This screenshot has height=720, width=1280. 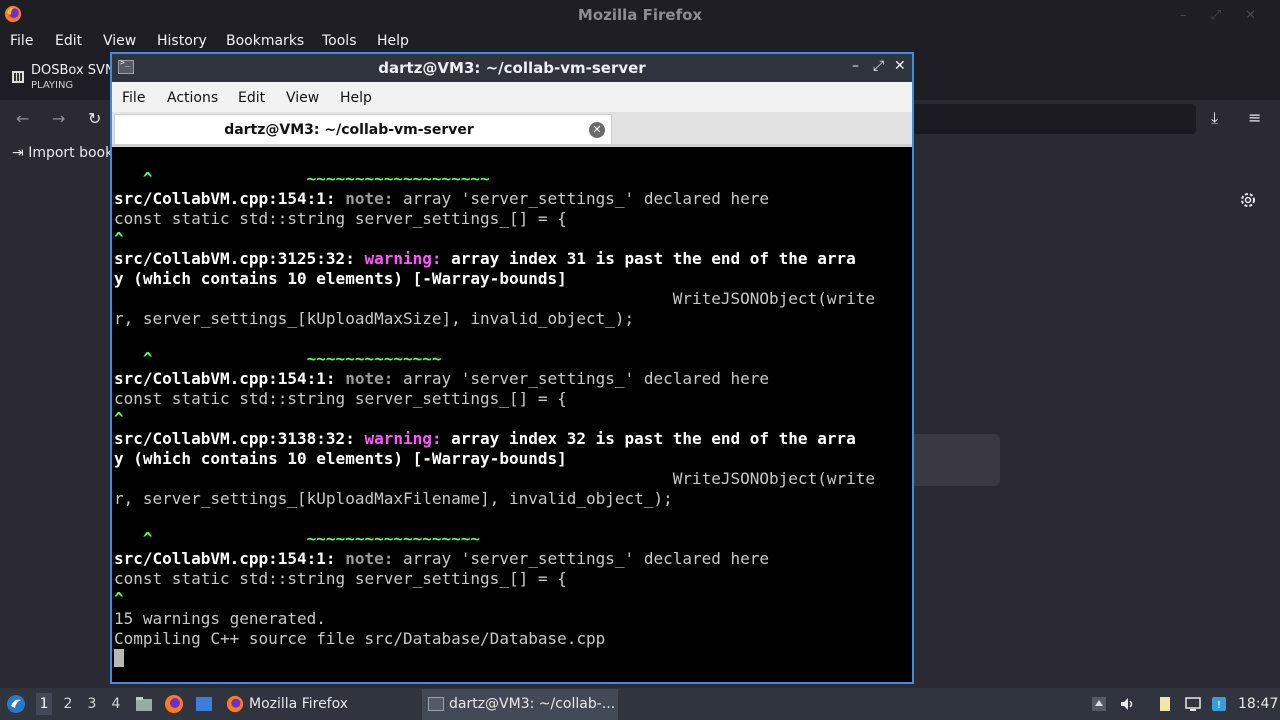 What do you see at coordinates (116, 704) in the screenshot?
I see `workspace-4: 4` at bounding box center [116, 704].